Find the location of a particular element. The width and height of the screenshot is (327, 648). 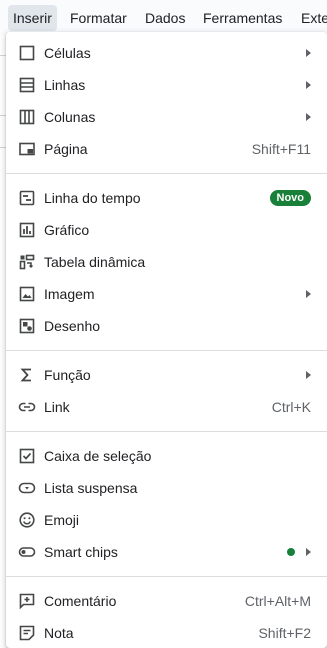

menu-item-emoji: Emoji is located at coordinates (166, 520).